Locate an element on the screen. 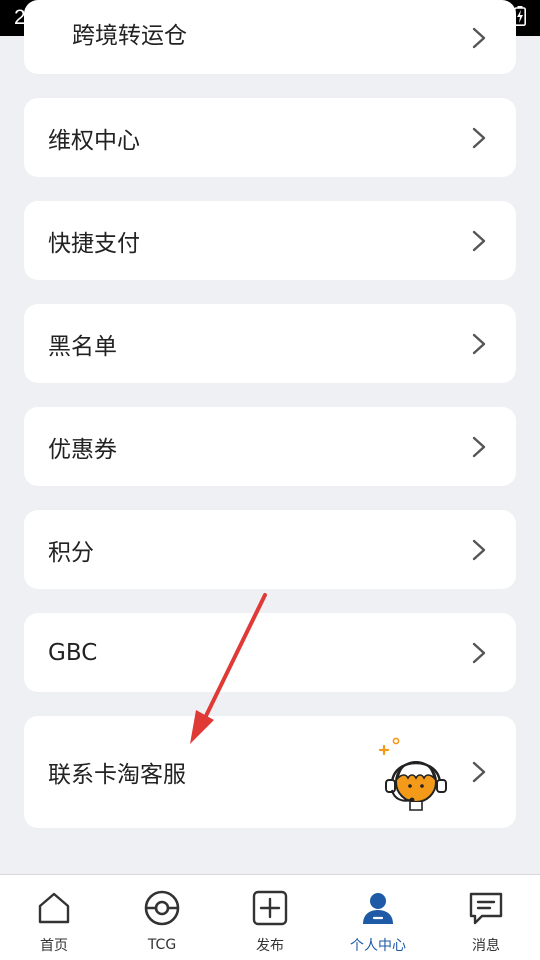 This screenshot has width=540, height=960. tab-profile: 个人中心 is located at coordinates (378, 917).